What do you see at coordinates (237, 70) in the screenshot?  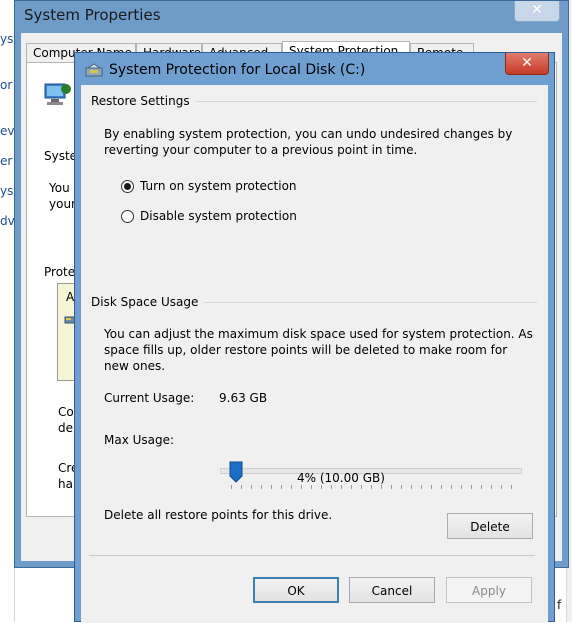 I see `dialog-title: System Protection for Local Disk (C:)` at bounding box center [237, 70].